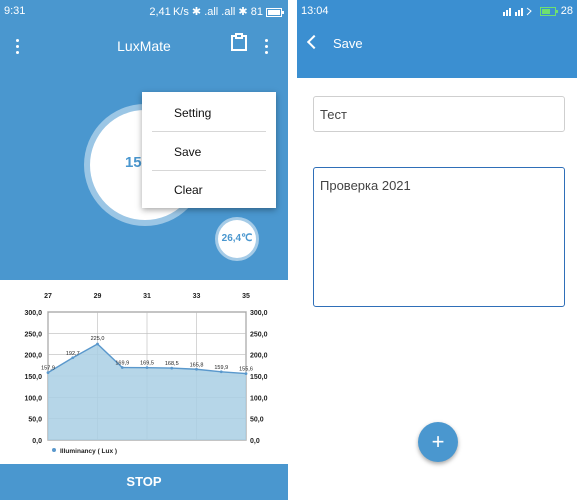 The image size is (577, 500). Describe the element at coordinates (267, 48) in the screenshot. I see `more-options-icon` at that location.